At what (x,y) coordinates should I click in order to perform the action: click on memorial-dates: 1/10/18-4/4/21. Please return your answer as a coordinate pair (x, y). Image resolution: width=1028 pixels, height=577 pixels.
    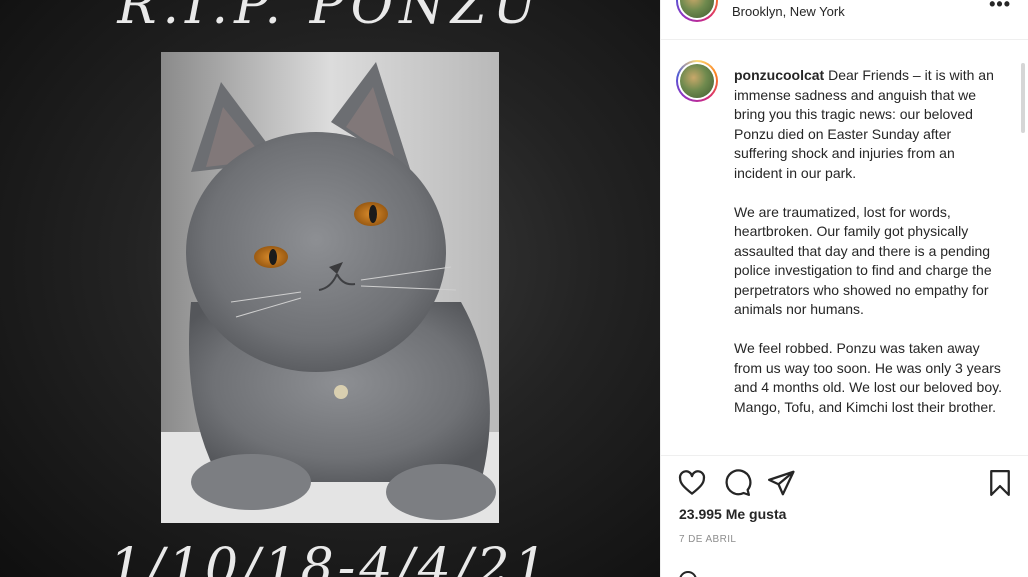
    Looking at the image, I should click on (330, 557).